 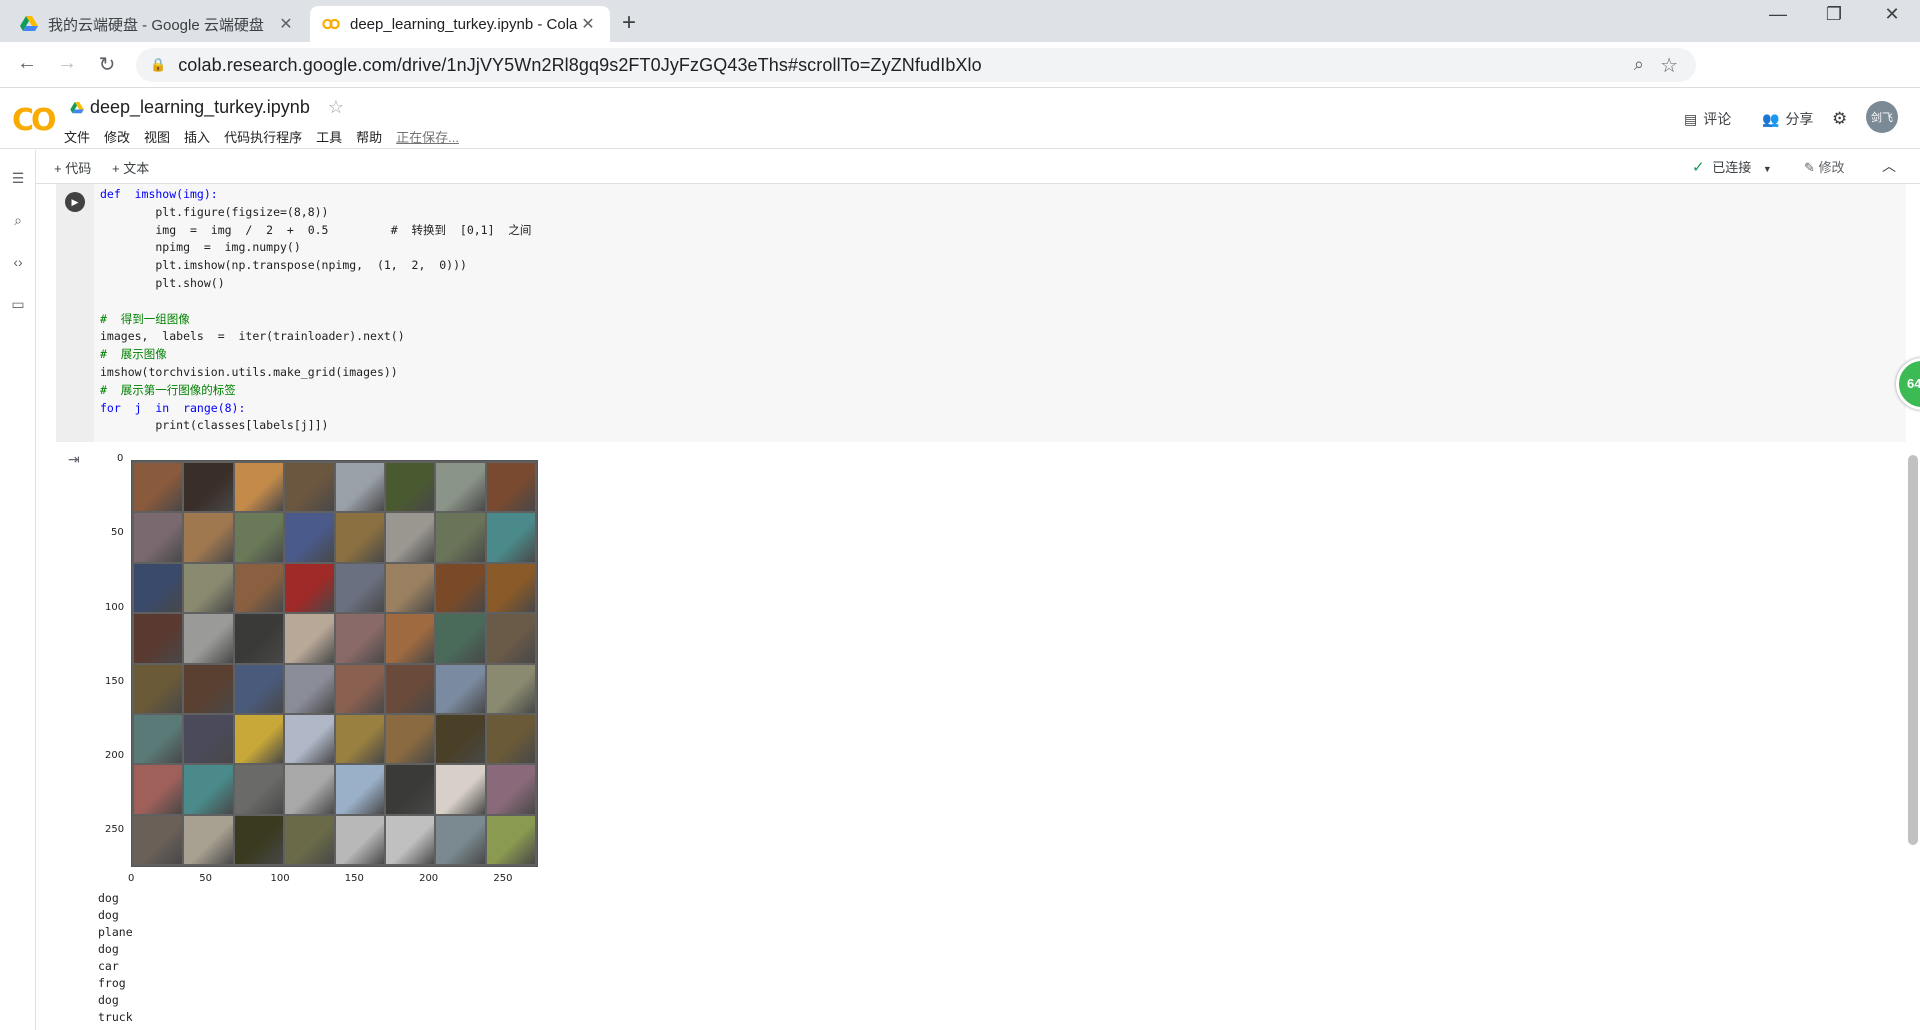 What do you see at coordinates (263, 136) in the screenshot?
I see `menu-runtime: 代码执行程序` at bounding box center [263, 136].